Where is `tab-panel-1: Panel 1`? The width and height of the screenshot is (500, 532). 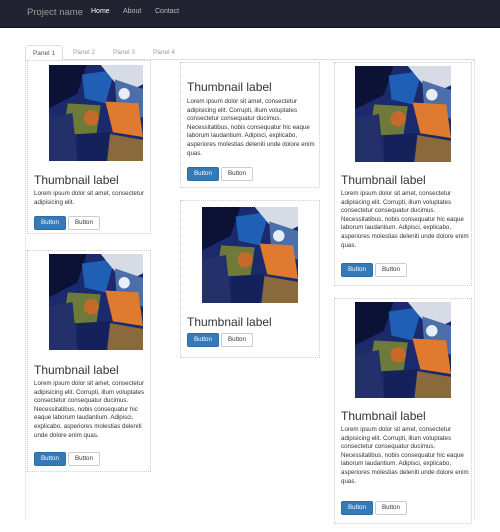
tab-panel-1: Panel 1 is located at coordinates (44, 53).